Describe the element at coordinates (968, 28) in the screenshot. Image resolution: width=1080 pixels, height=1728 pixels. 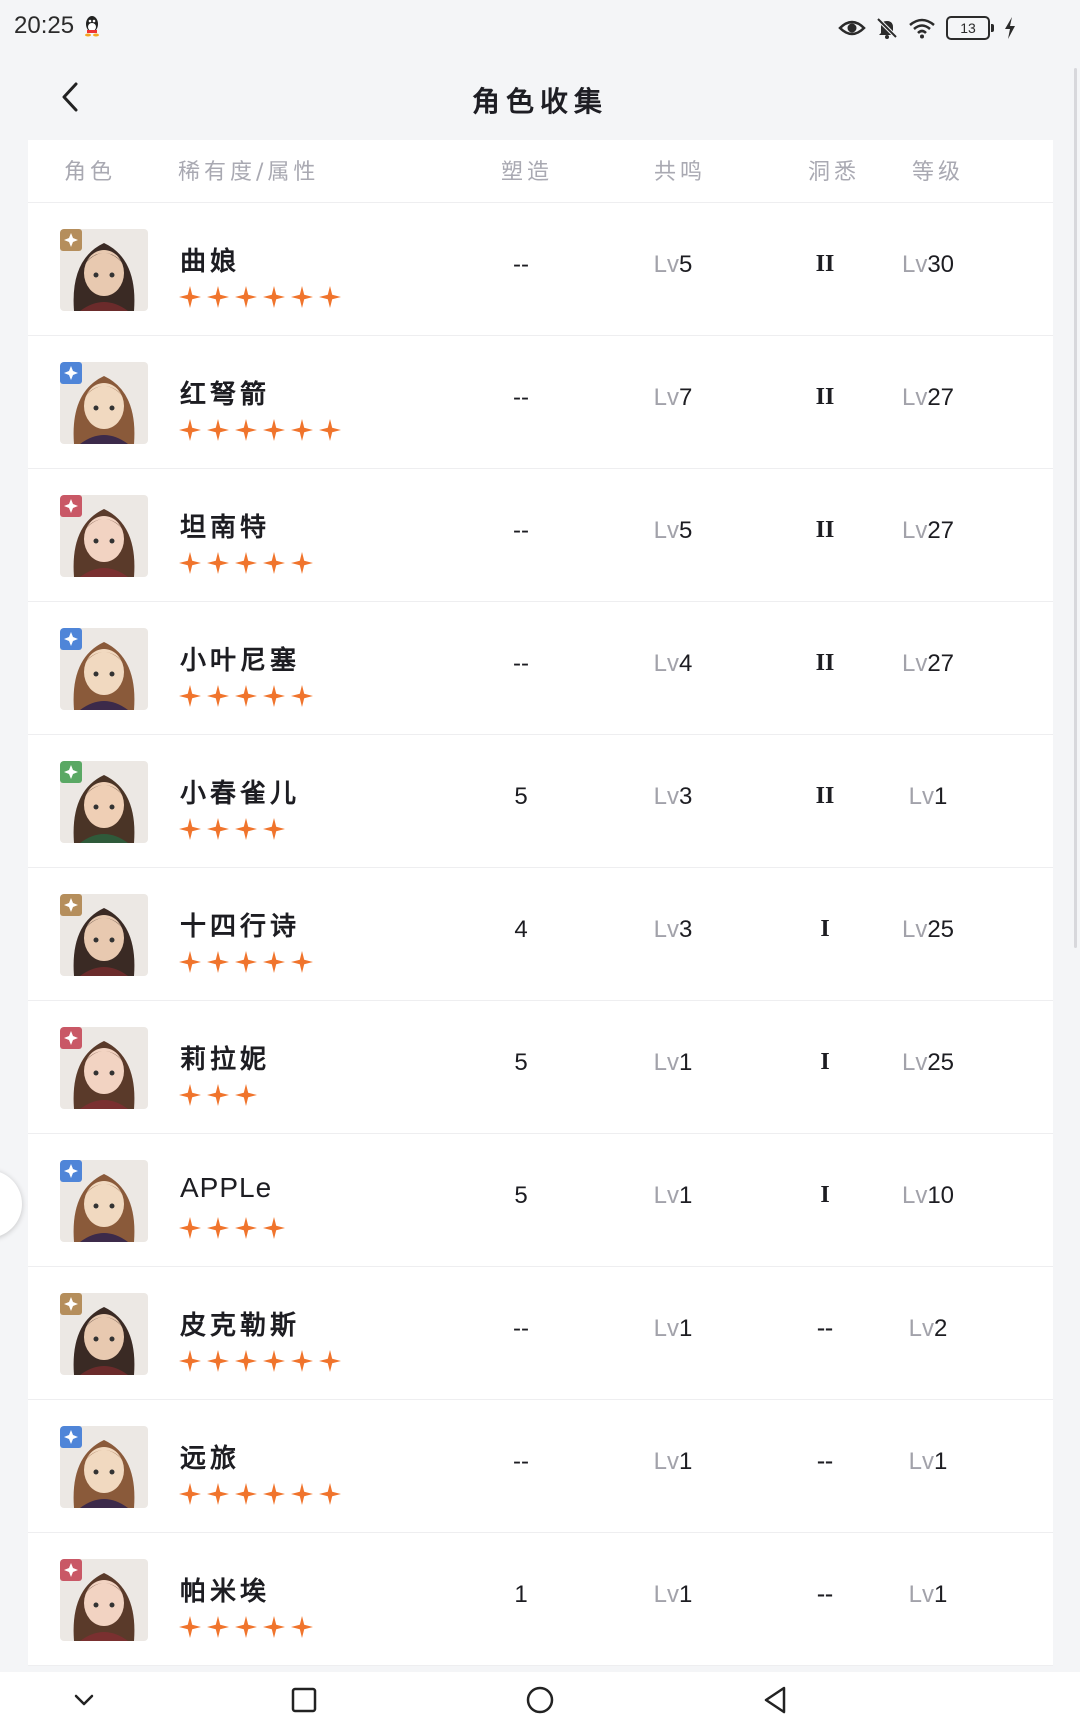
I see `battery-level: 13` at that location.